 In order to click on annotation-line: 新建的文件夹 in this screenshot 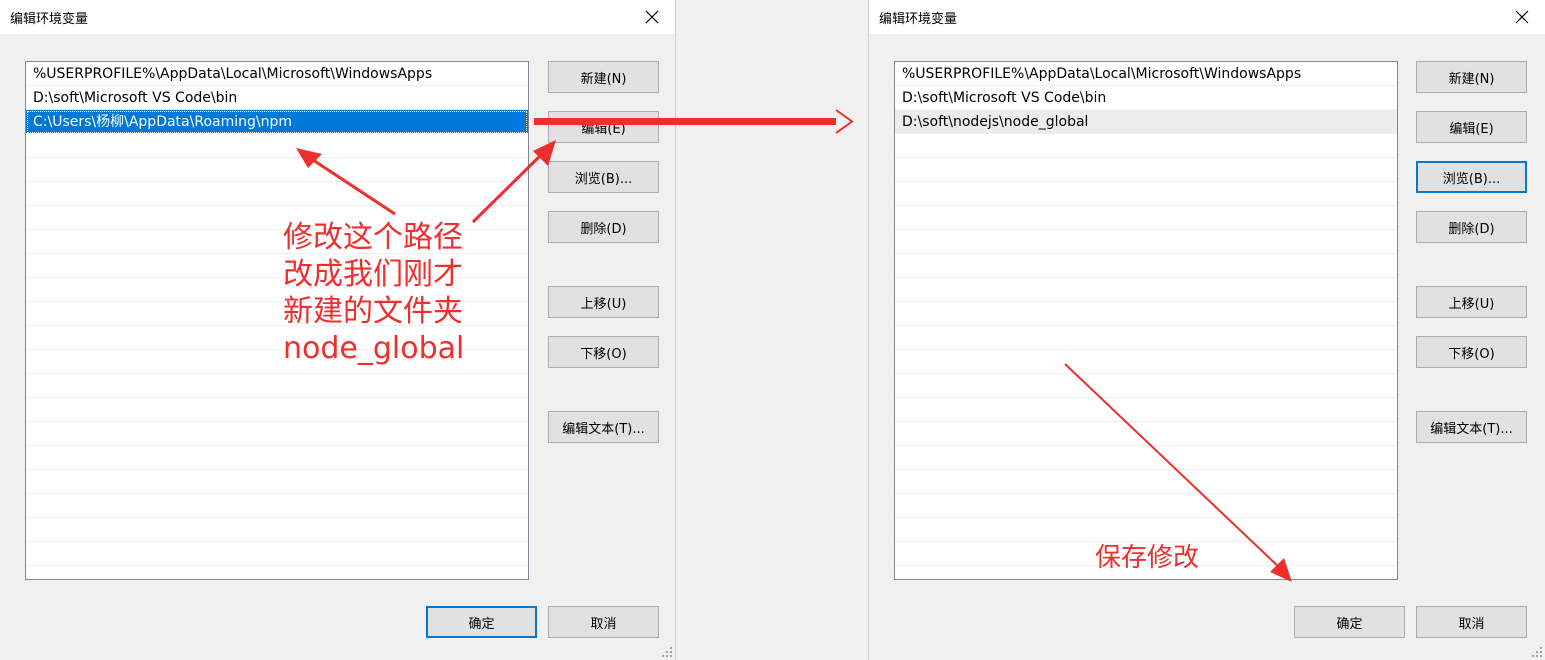, I will do `click(373, 311)`.